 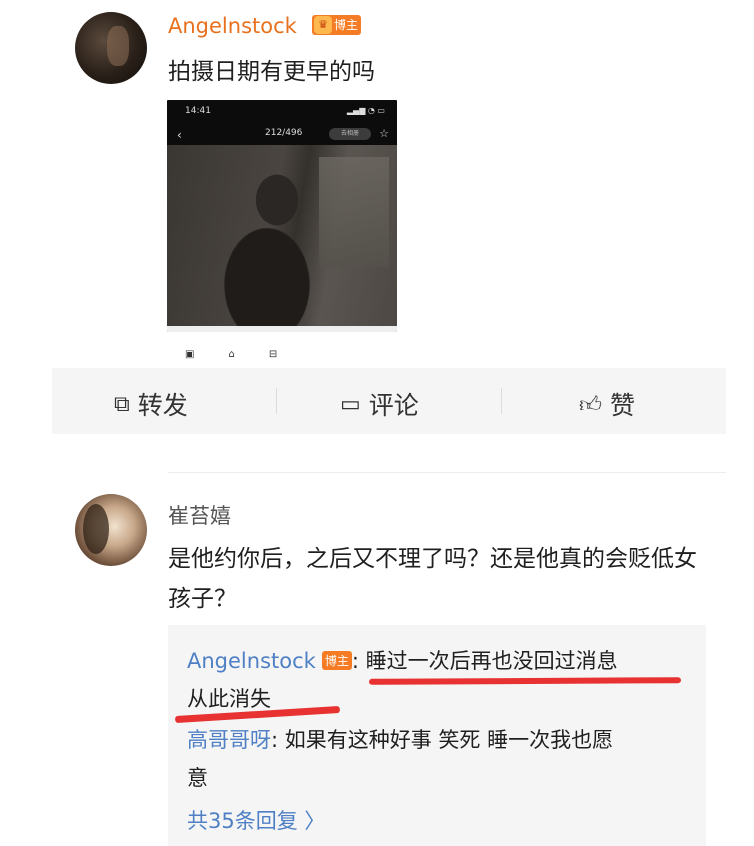 What do you see at coordinates (162, 405) in the screenshot?
I see `repost-label: 转发` at bounding box center [162, 405].